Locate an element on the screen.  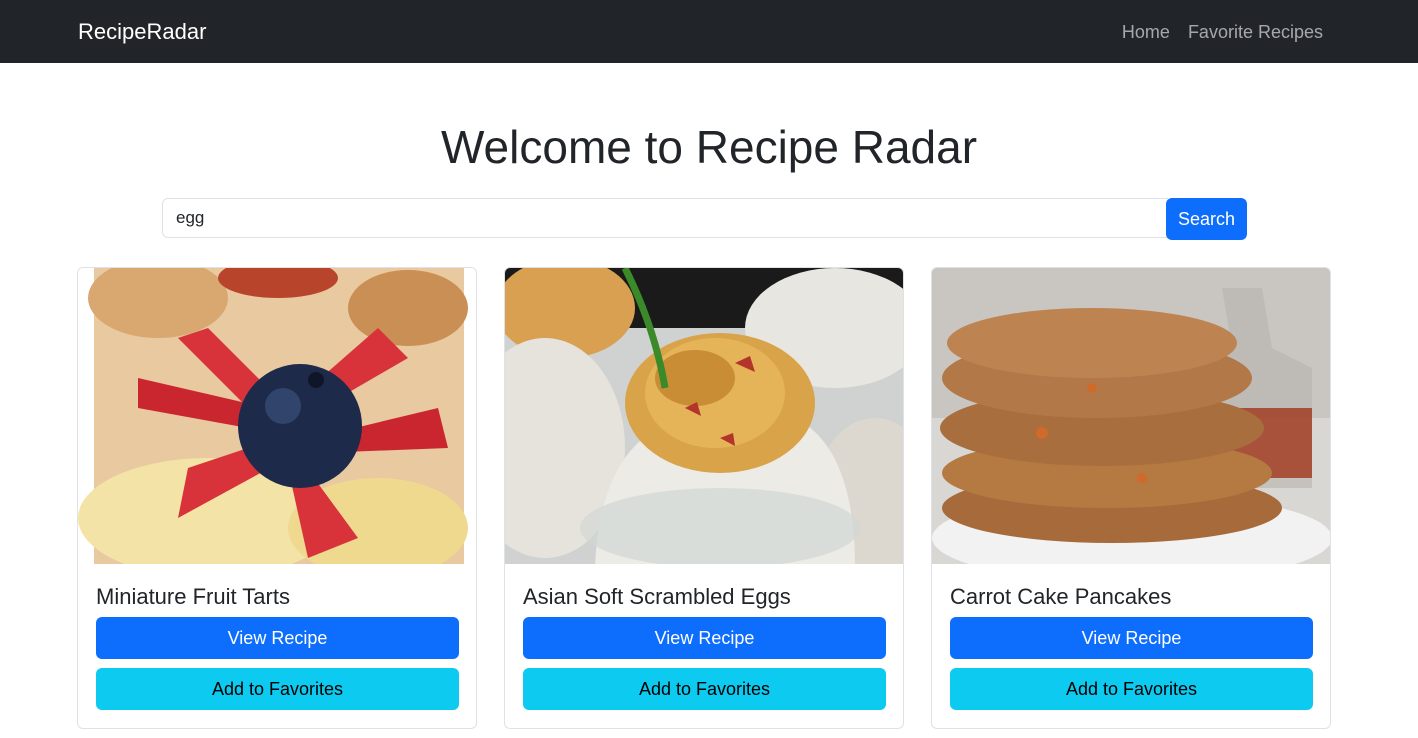
nav-links: Home Favorite Recipes is located at coordinates (1222, 32).